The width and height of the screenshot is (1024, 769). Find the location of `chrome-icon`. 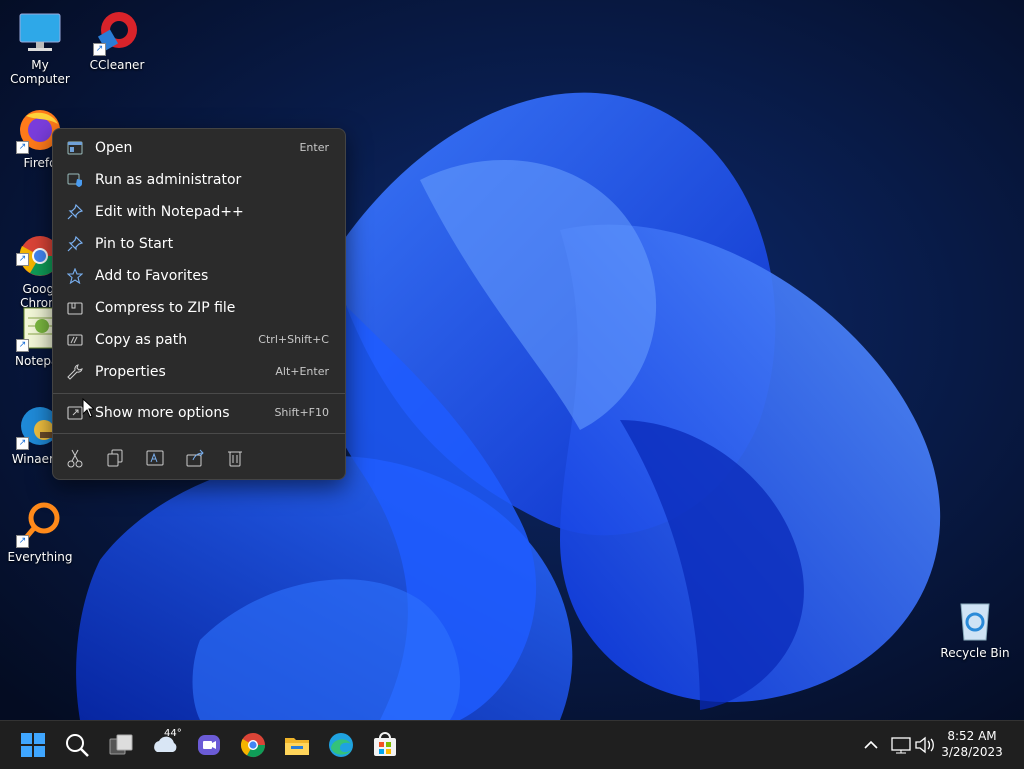

chrome-icon is located at coordinates (253, 748).